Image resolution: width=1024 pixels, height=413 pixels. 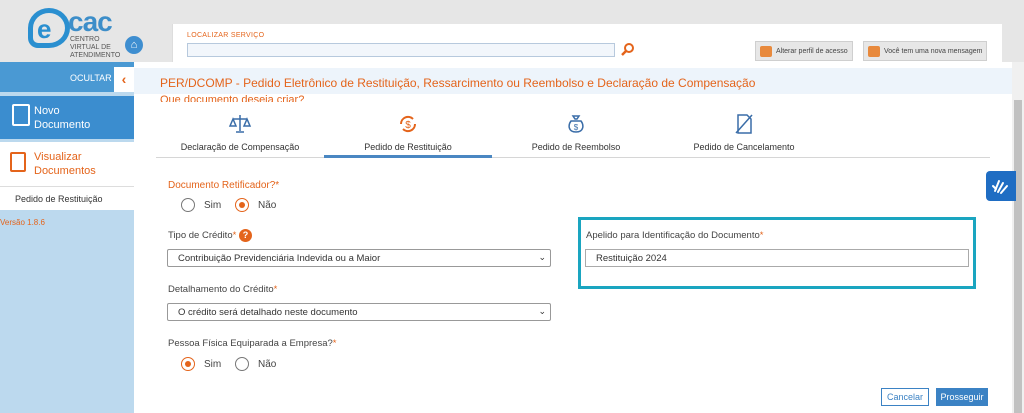 I want to click on pessoa-fisica-label: Pessoa Física Equiparada a Empresa?*, so click(x=252, y=343).